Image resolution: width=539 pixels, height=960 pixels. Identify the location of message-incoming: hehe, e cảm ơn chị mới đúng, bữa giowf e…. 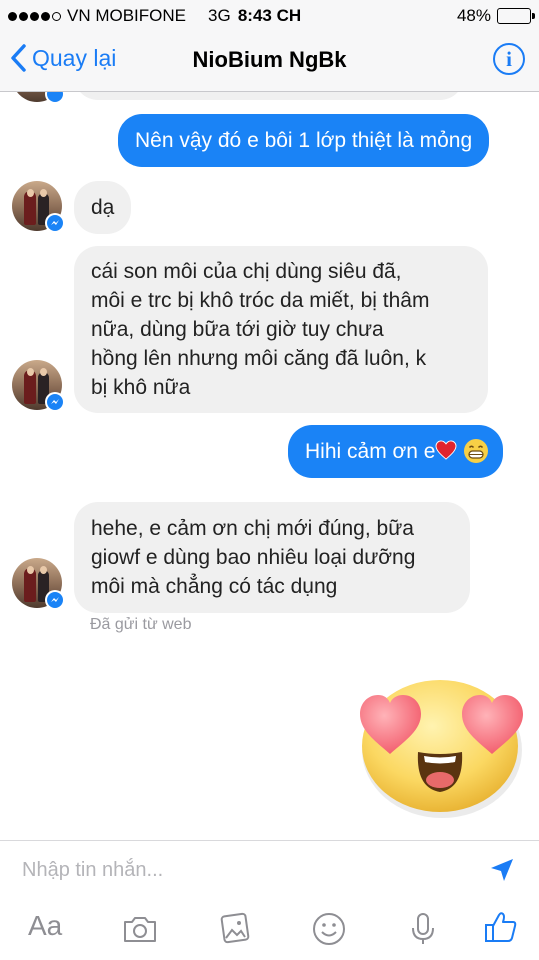
(272, 557).